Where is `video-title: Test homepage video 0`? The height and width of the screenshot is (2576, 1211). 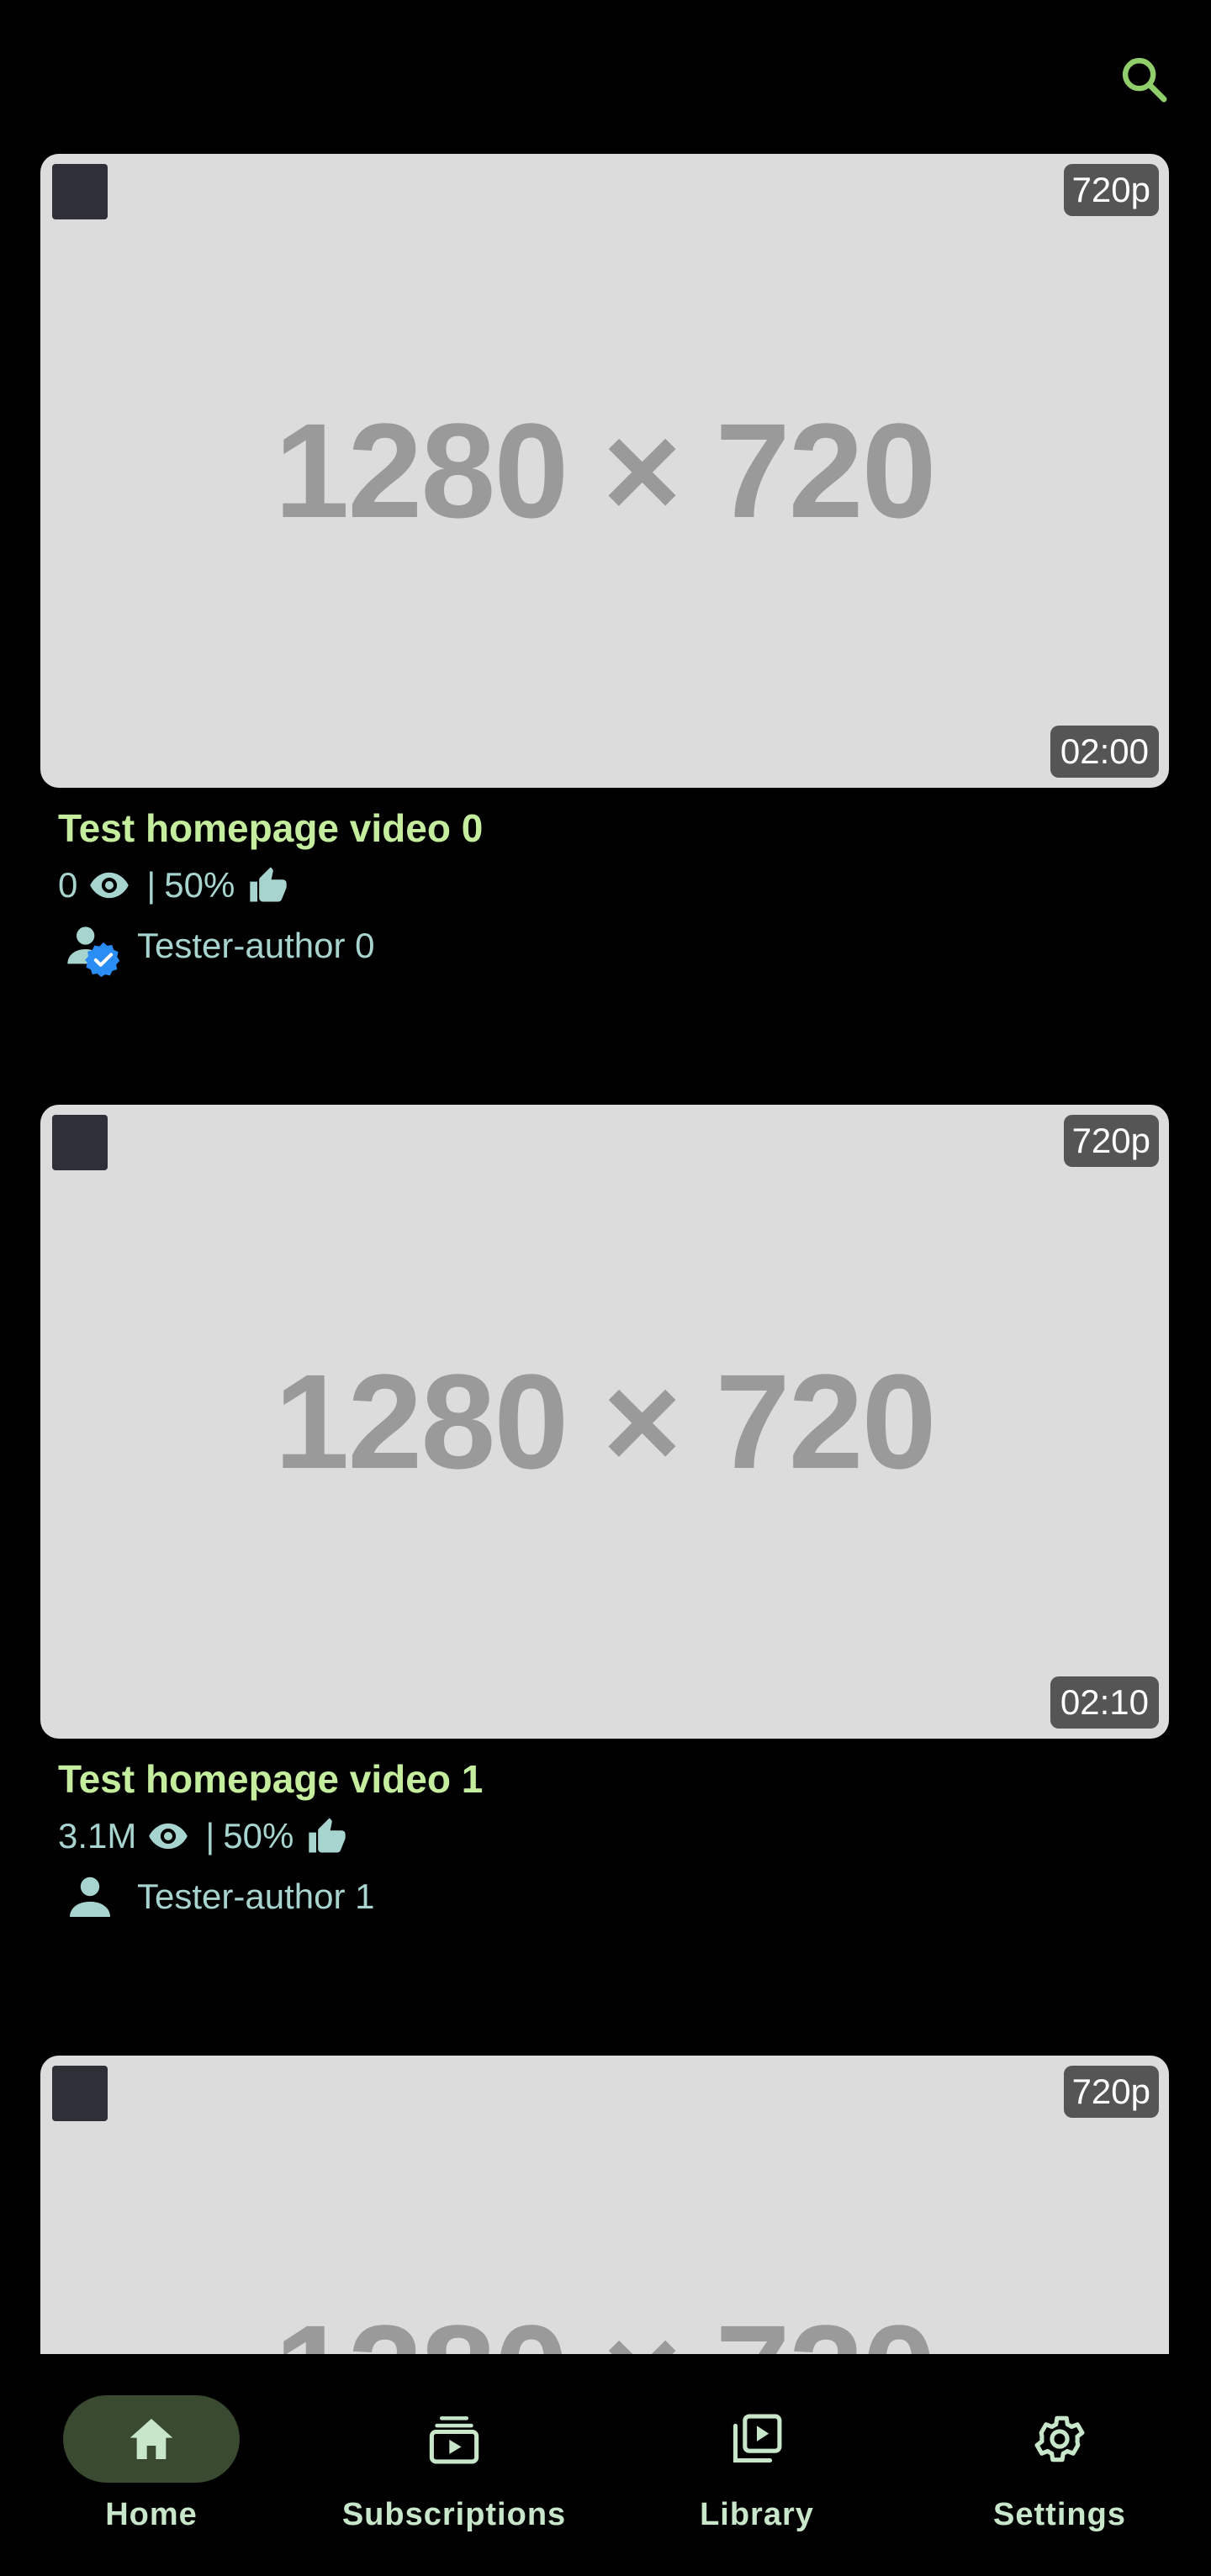 video-title: Test homepage video 0 is located at coordinates (613, 828).